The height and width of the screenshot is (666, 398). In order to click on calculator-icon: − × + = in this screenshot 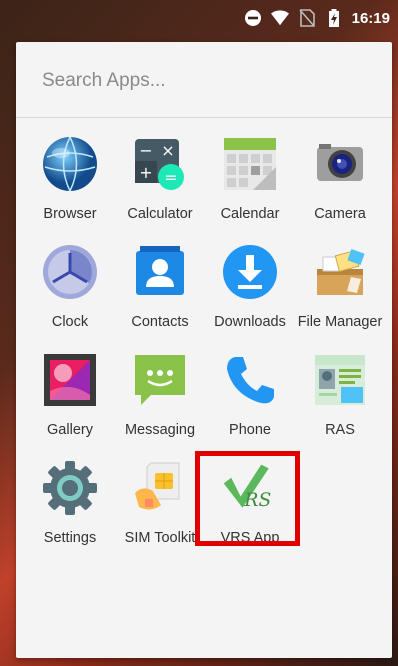, I will do `click(160, 164)`.